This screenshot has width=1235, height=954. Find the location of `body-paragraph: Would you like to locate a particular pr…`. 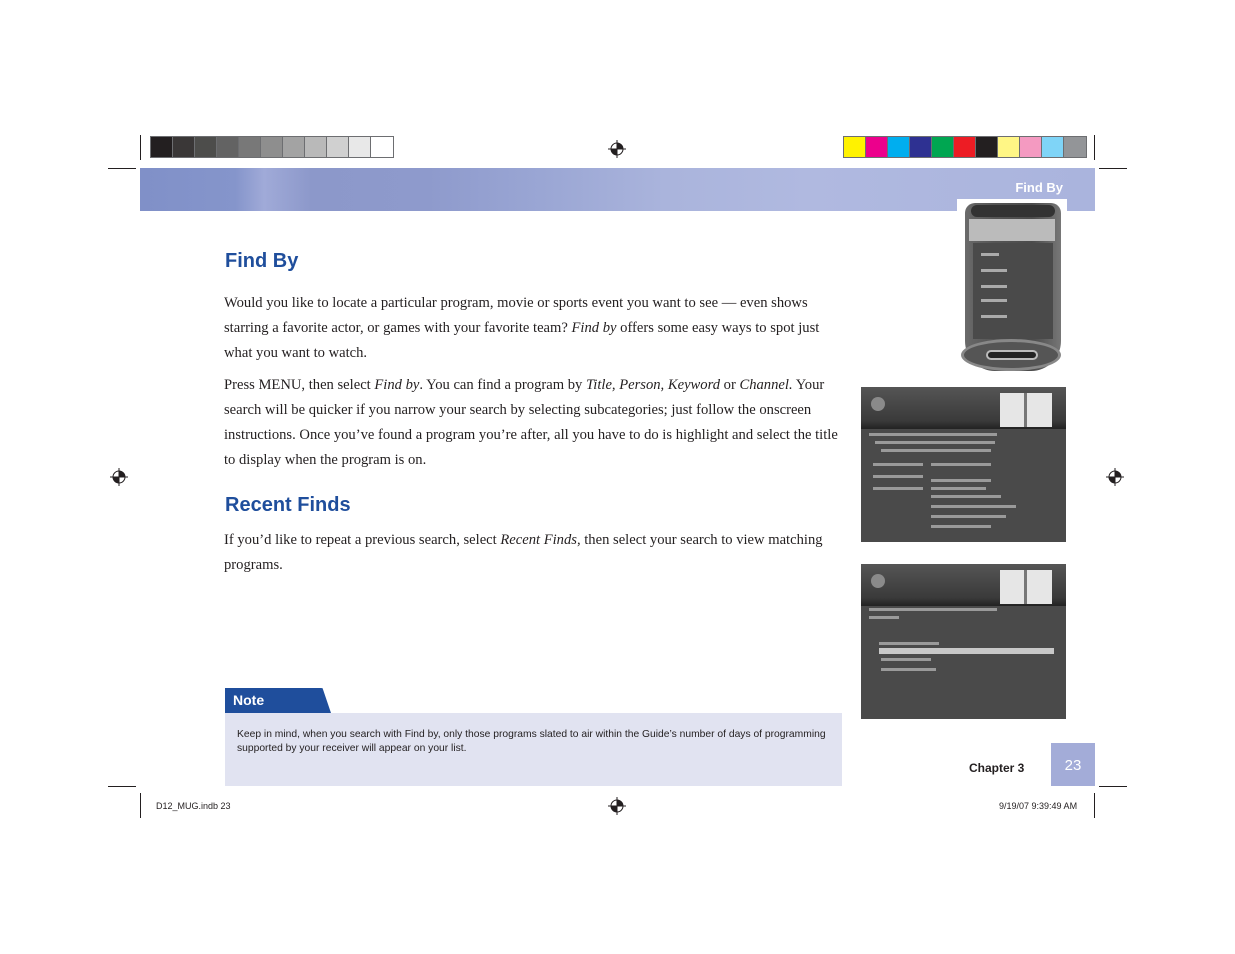

body-paragraph: Would you like to locate a particular pr… is located at coordinates (534, 328).